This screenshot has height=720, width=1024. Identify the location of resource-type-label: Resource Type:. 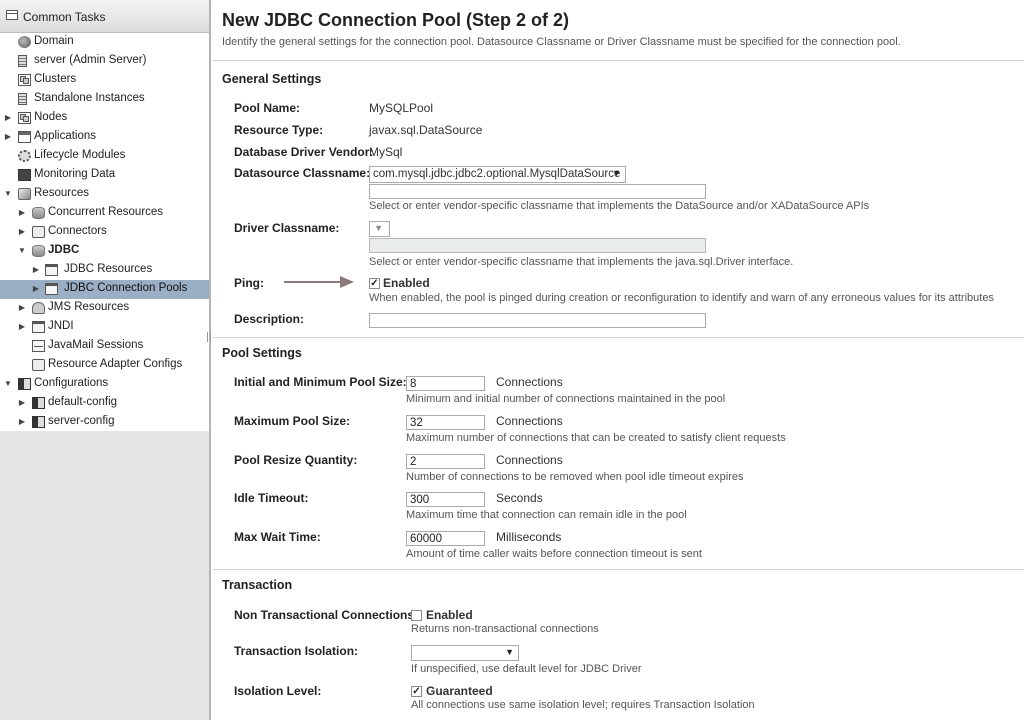
(279, 130).